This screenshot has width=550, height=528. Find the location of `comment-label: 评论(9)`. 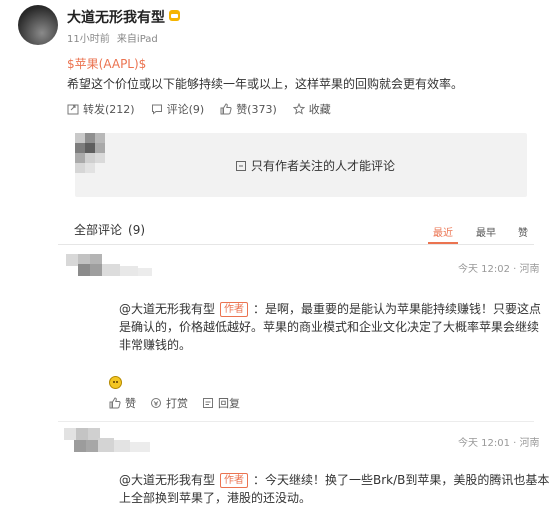

comment-label: 评论(9) is located at coordinates (185, 109).